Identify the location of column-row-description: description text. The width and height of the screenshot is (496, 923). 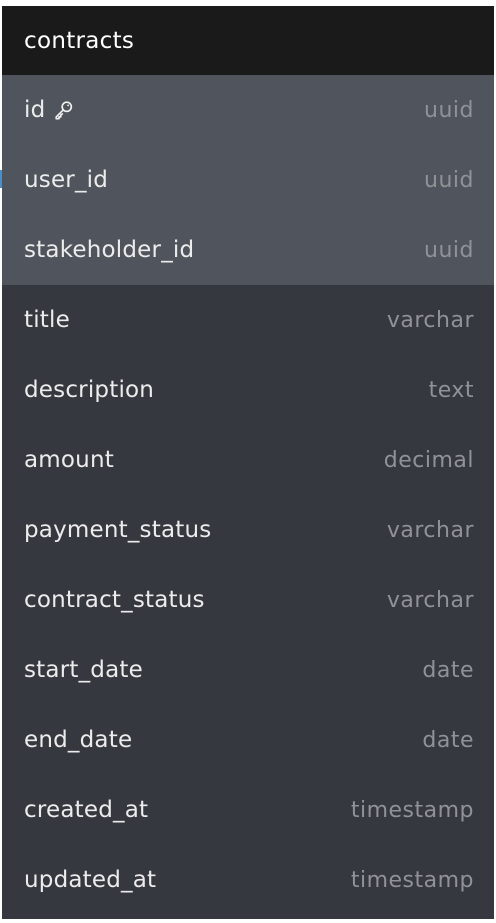
(248, 390).